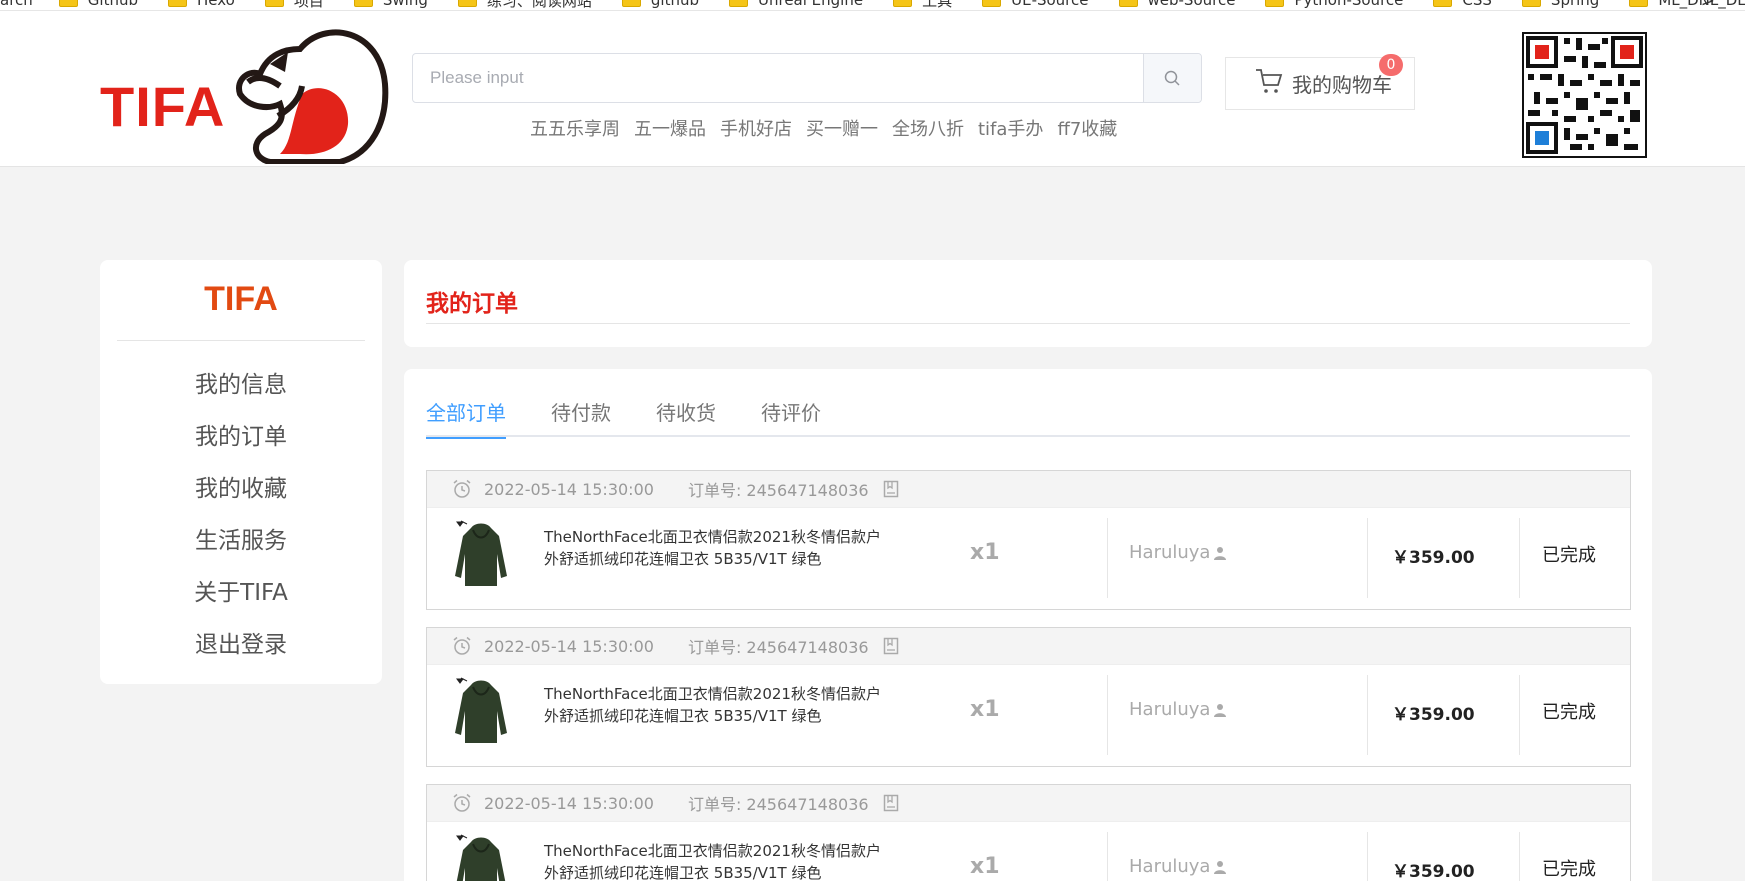  What do you see at coordinates (1569, 869) in the screenshot?
I see `order-status: 已完成` at bounding box center [1569, 869].